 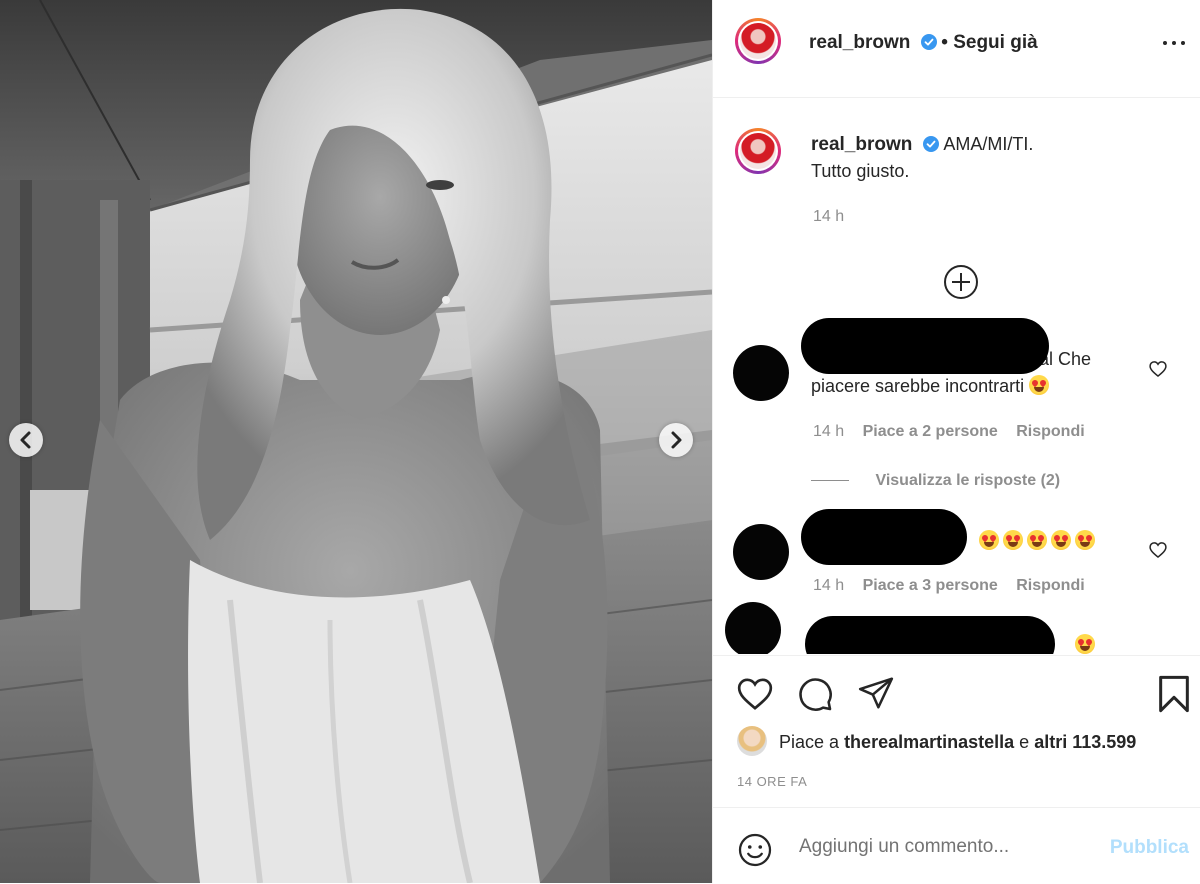 What do you see at coordinates (755, 694) in the screenshot?
I see `heart-icon` at bounding box center [755, 694].